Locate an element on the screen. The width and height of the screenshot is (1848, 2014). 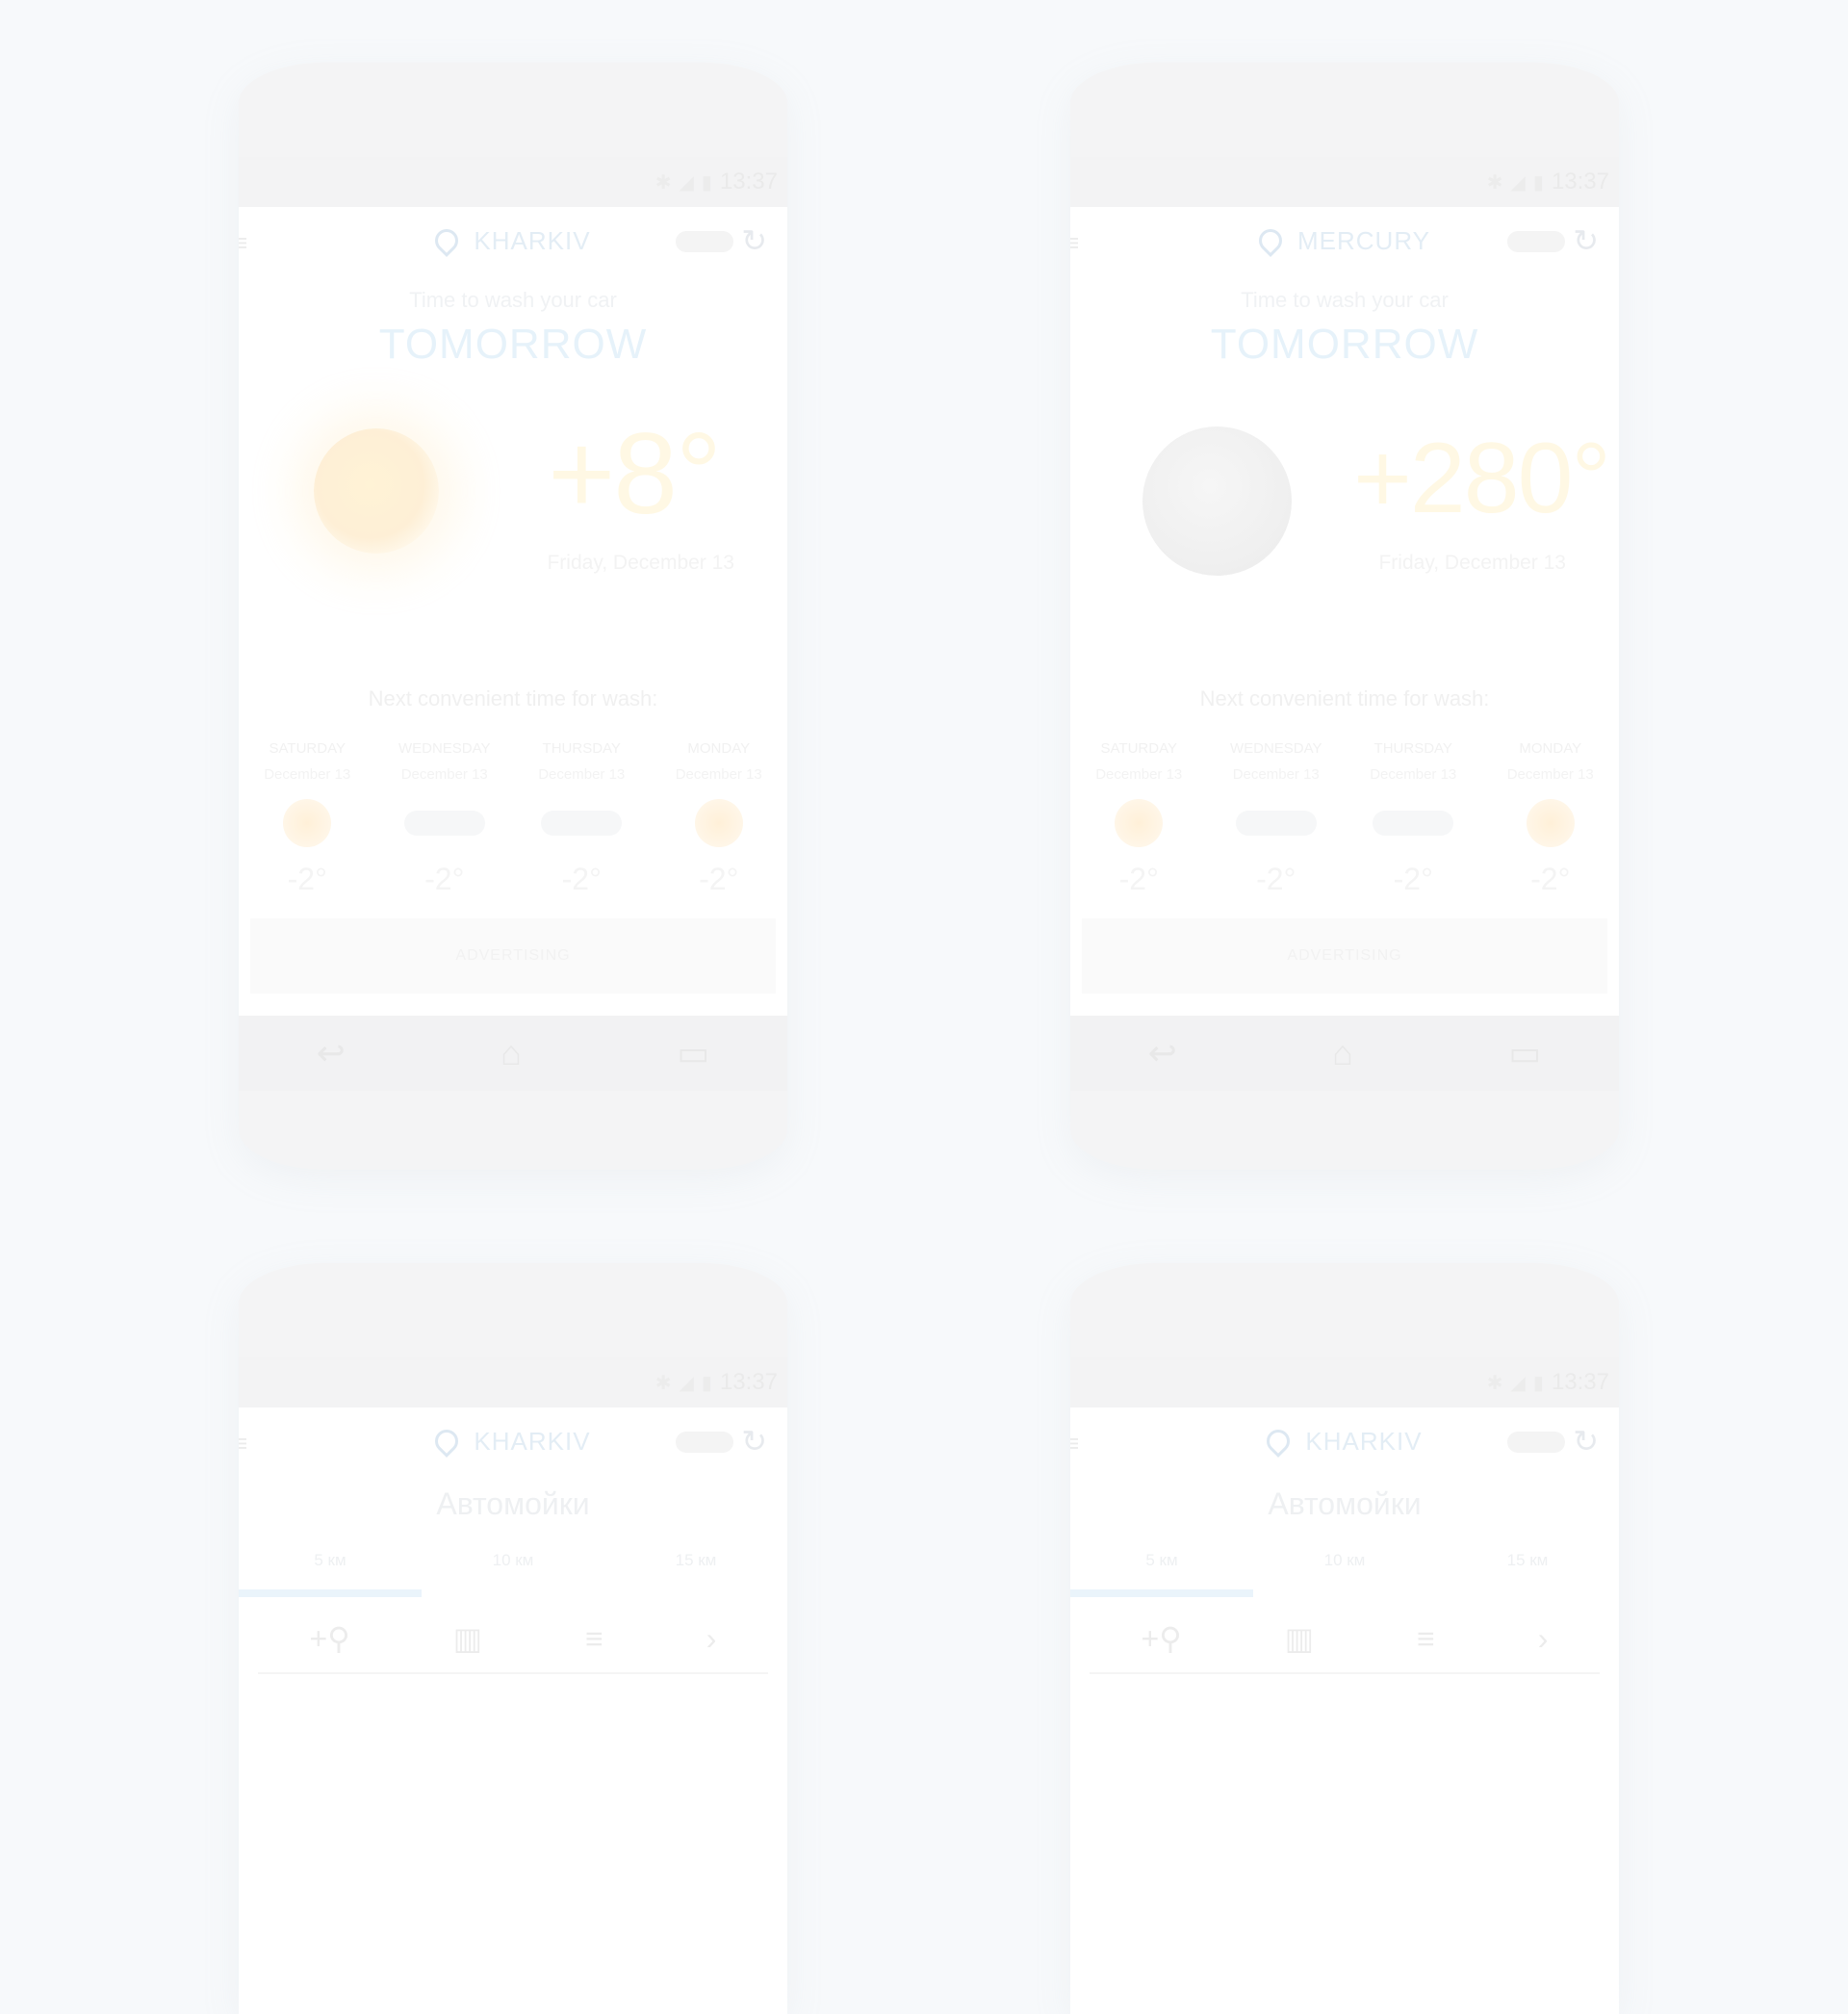
weather-hero: +280° Friday, December 13 is located at coordinates (1344, 513).